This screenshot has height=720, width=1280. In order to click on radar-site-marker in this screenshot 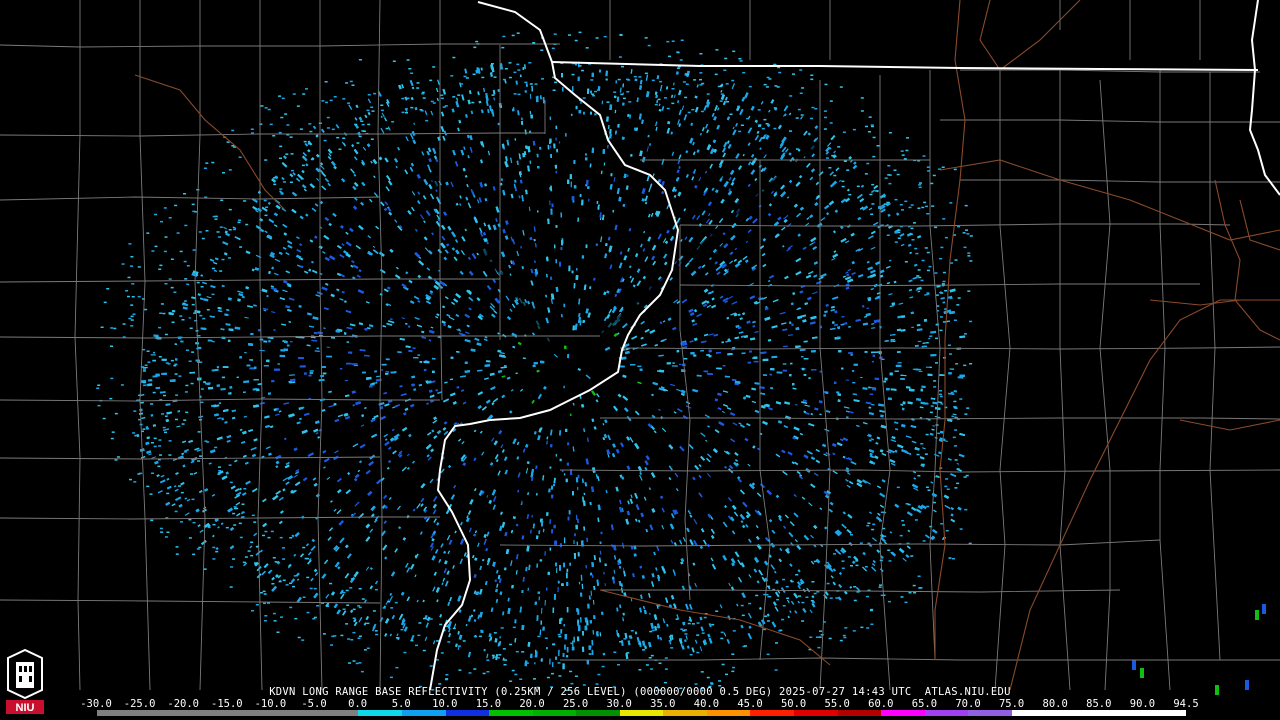, I will do `click(567, 364)`.